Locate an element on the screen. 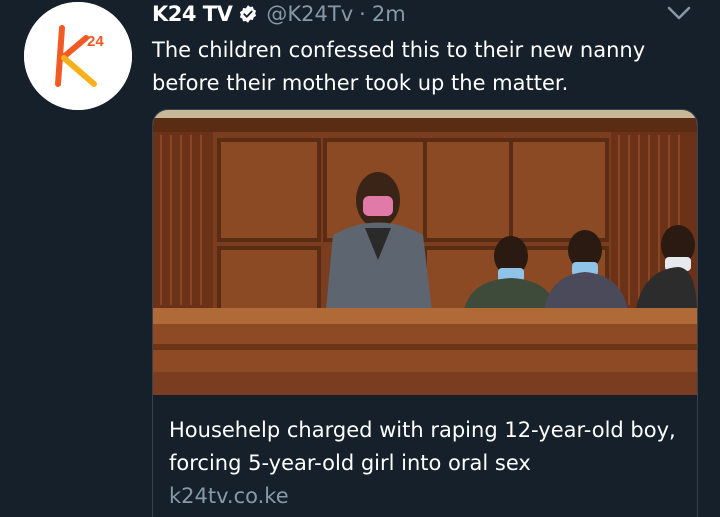 The width and height of the screenshot is (720, 517). k24-logo-icon: 24 is located at coordinates (78, 56).